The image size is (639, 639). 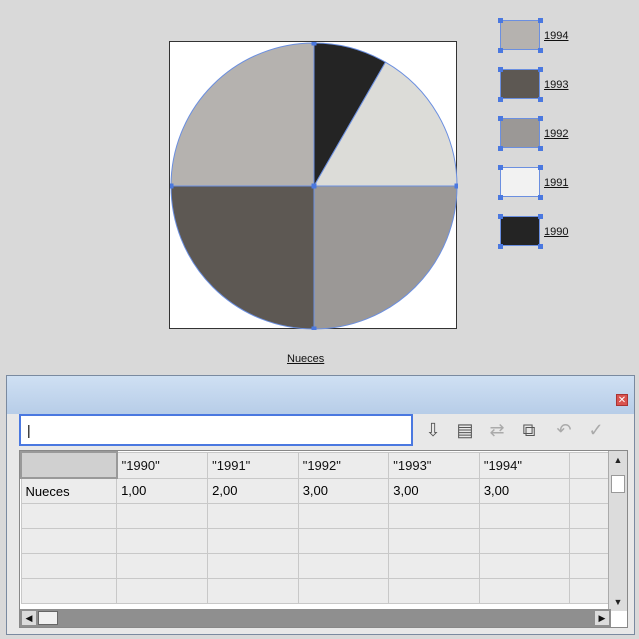 I want to click on column-header-cell: "1991", so click(x=253, y=465).